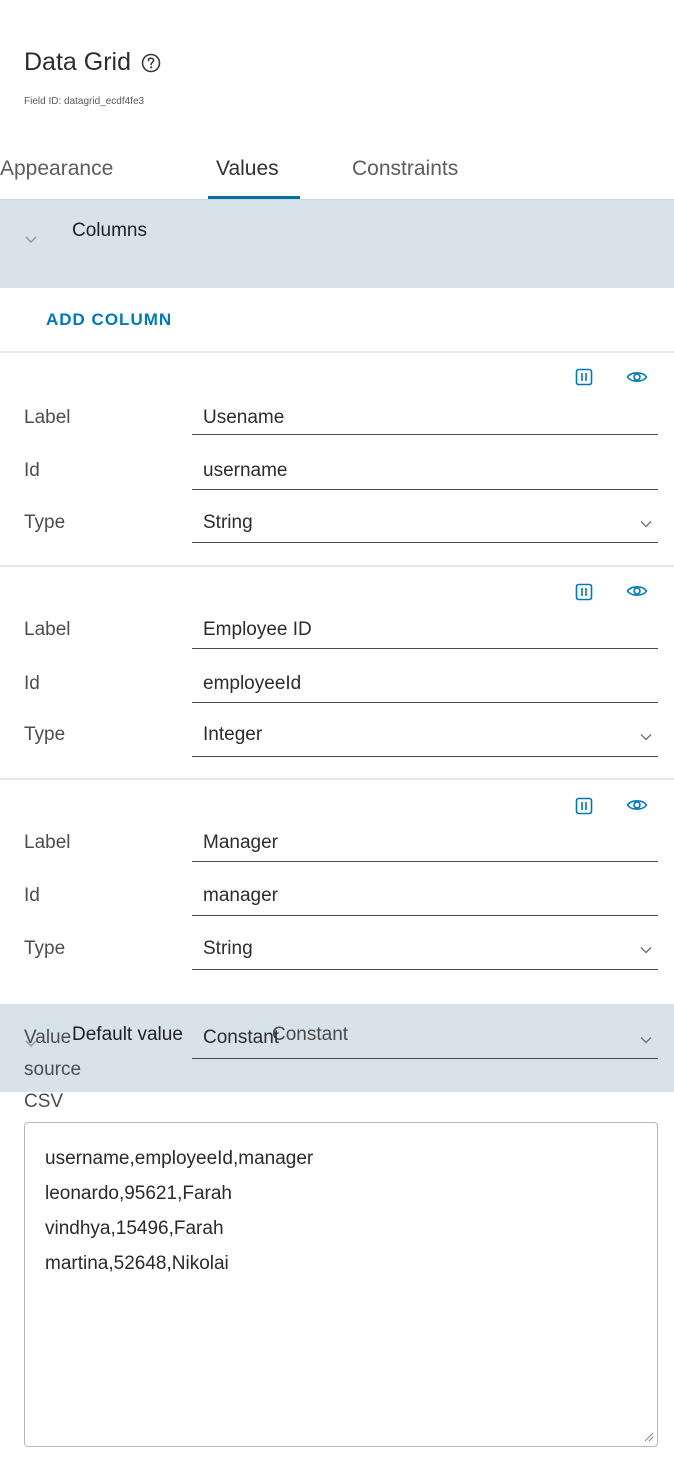 Image resolution: width=674 pixels, height=1463 pixels. Describe the element at coordinates (405, 178) in the screenshot. I see `tab-constraints: Constraints` at that location.